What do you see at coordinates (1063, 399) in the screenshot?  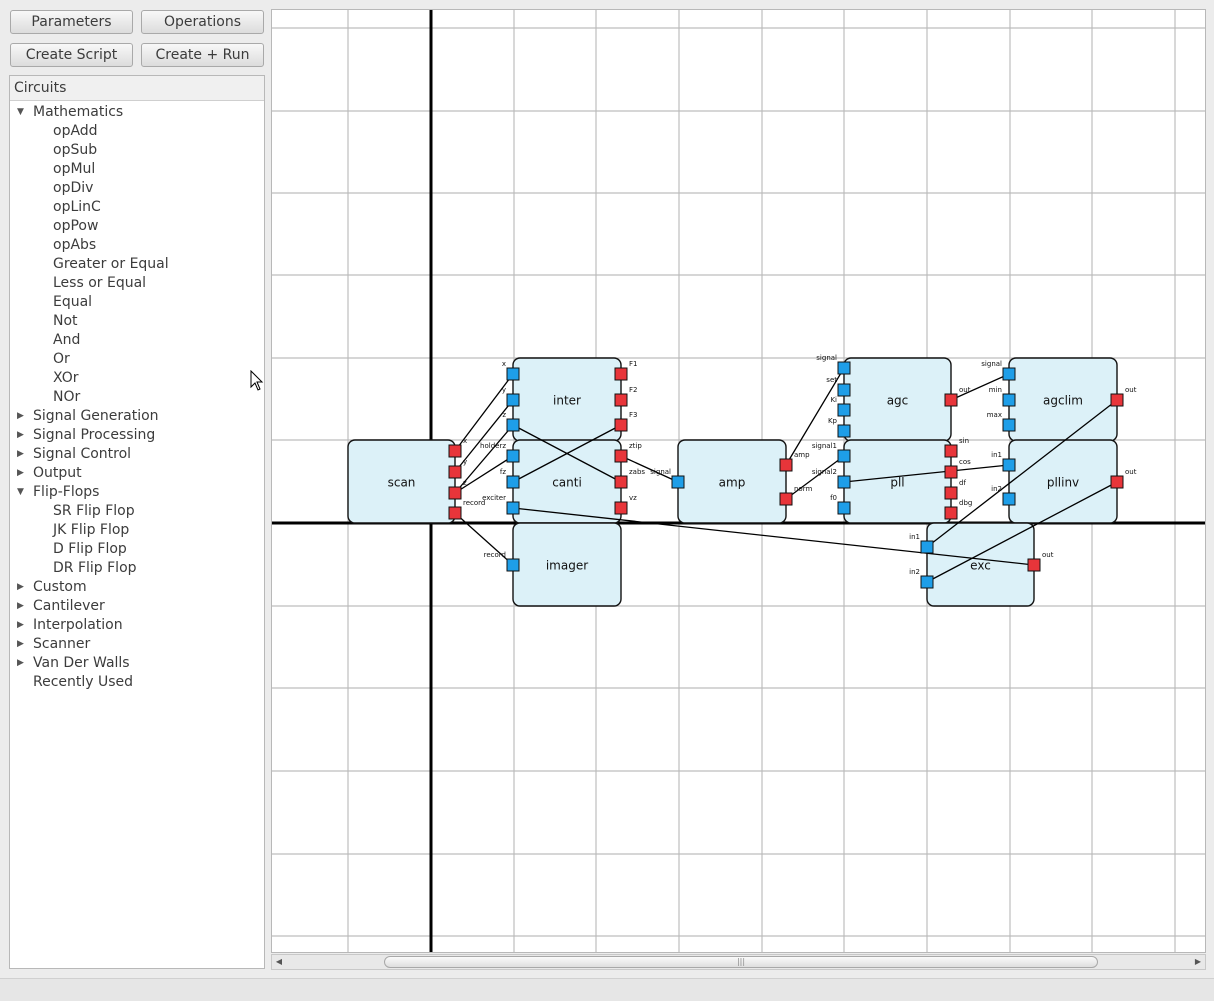 I see `block-agclim: agclim` at bounding box center [1063, 399].